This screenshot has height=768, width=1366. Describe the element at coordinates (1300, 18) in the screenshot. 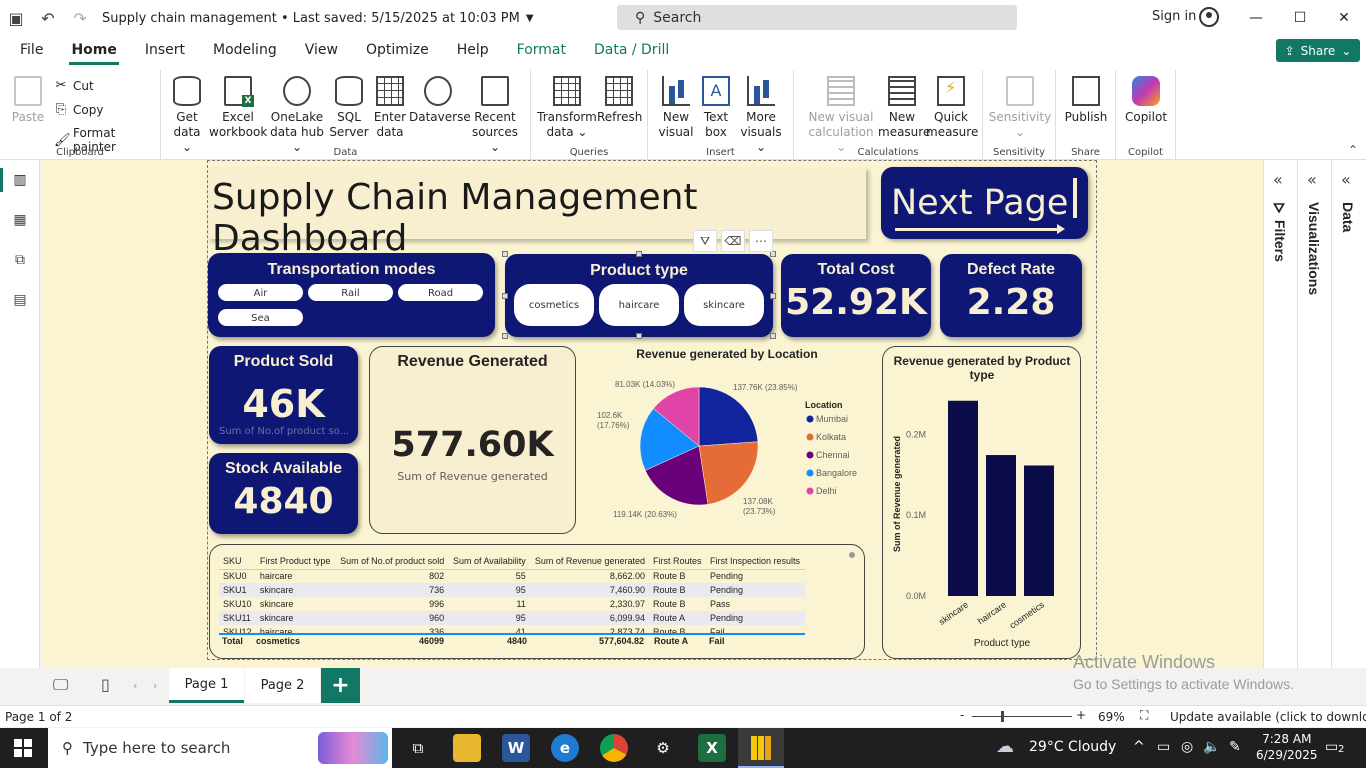

I see `maximize-icon: ☐` at that location.